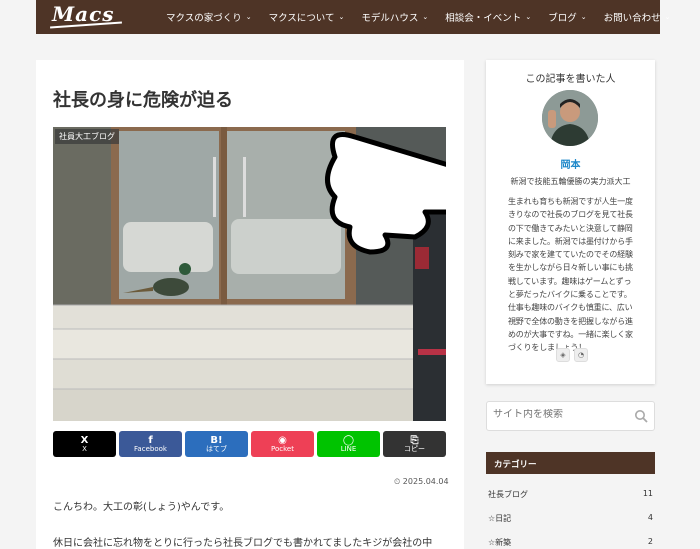 Image resolution: width=700 pixels, height=549 pixels. I want to click on nav-item-blog: ブログ ⌄, so click(567, 17).